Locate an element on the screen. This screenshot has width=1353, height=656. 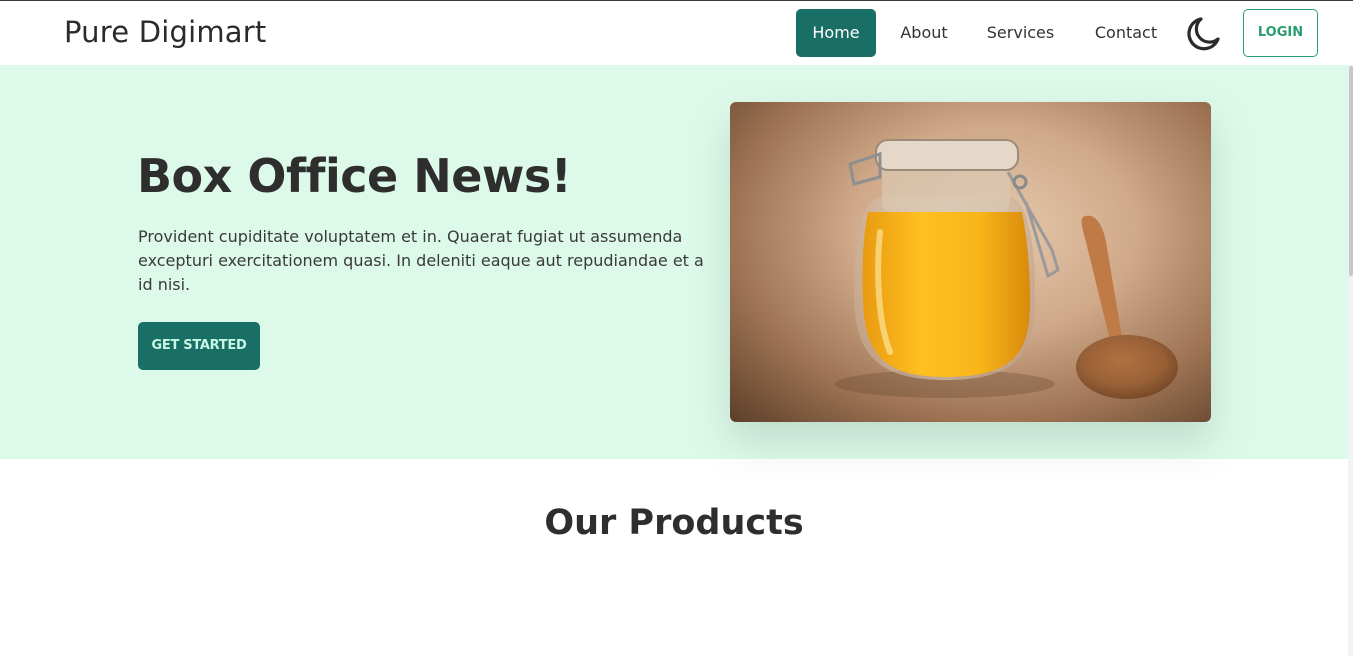
nav-contact: Contact is located at coordinates (1126, 33).